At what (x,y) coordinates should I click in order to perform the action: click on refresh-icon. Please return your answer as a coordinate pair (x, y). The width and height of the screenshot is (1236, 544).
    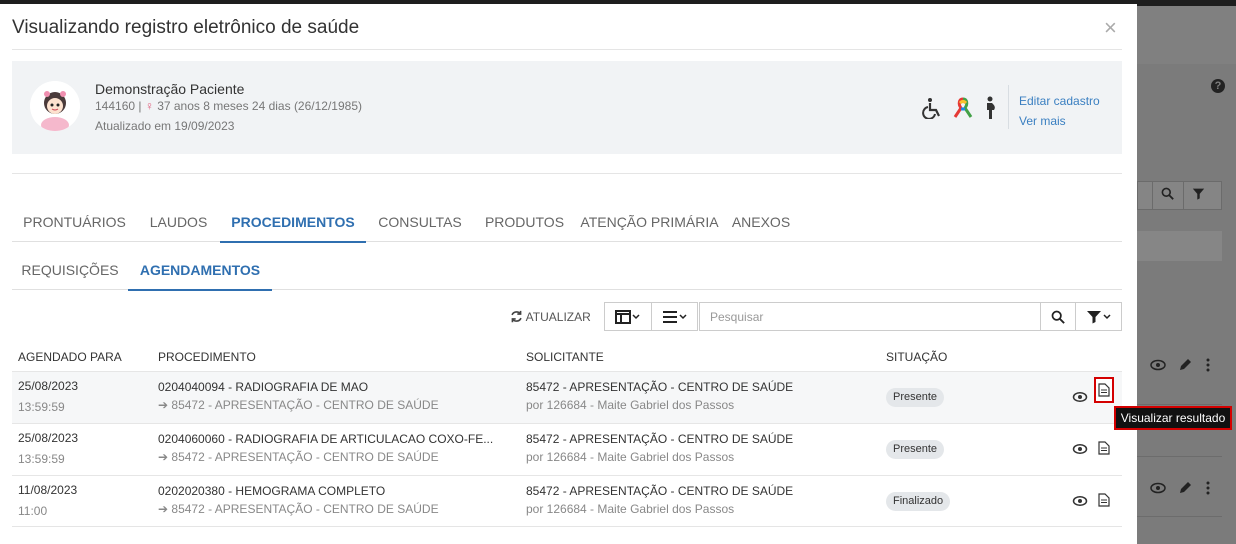
    Looking at the image, I should click on (516, 316).